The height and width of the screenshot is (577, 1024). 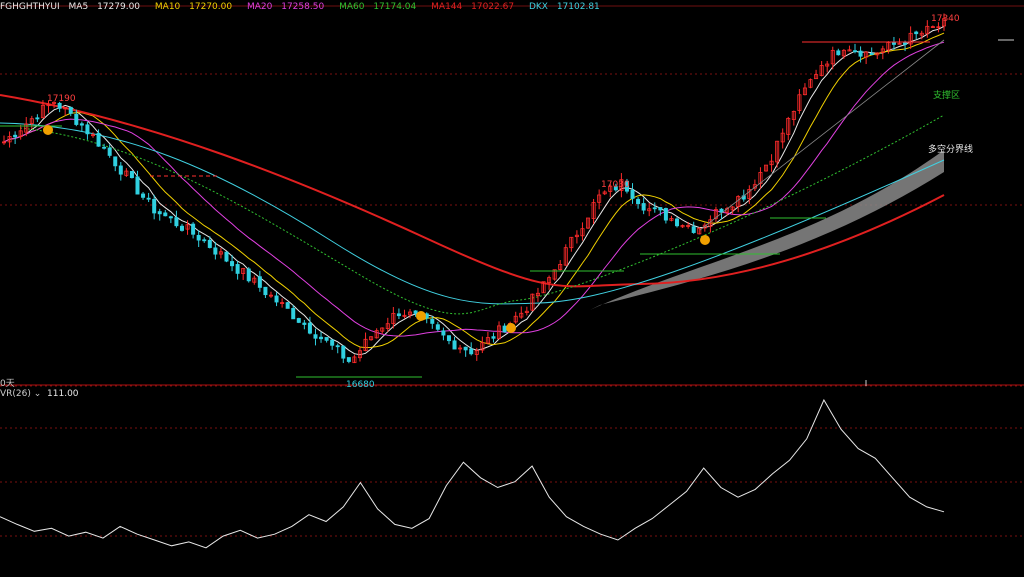 What do you see at coordinates (473, 7) in the screenshot?
I see `ma144-label: MA144 17022.67` at bounding box center [473, 7].